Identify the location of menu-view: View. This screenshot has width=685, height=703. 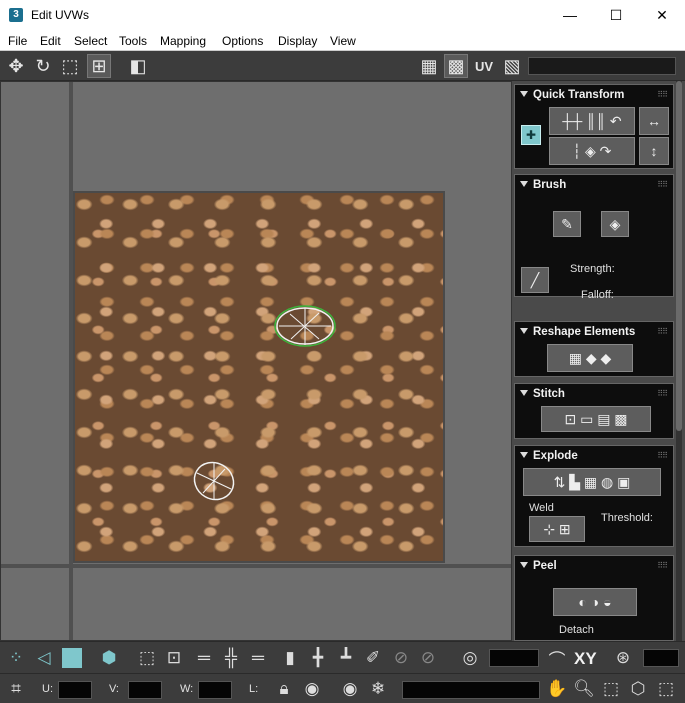
(343, 41).